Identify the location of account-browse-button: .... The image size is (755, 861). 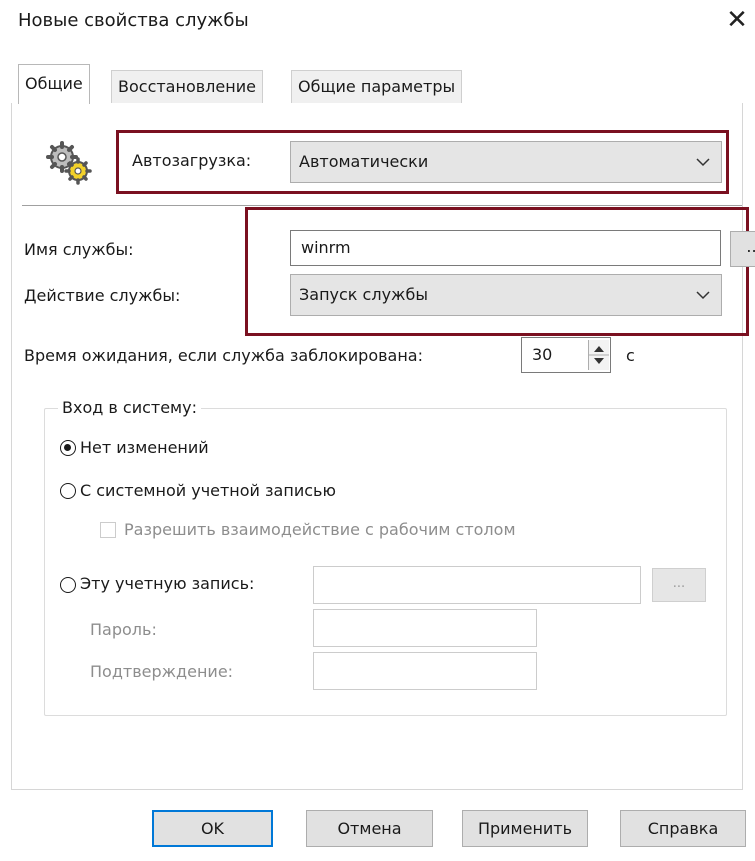
(679, 585).